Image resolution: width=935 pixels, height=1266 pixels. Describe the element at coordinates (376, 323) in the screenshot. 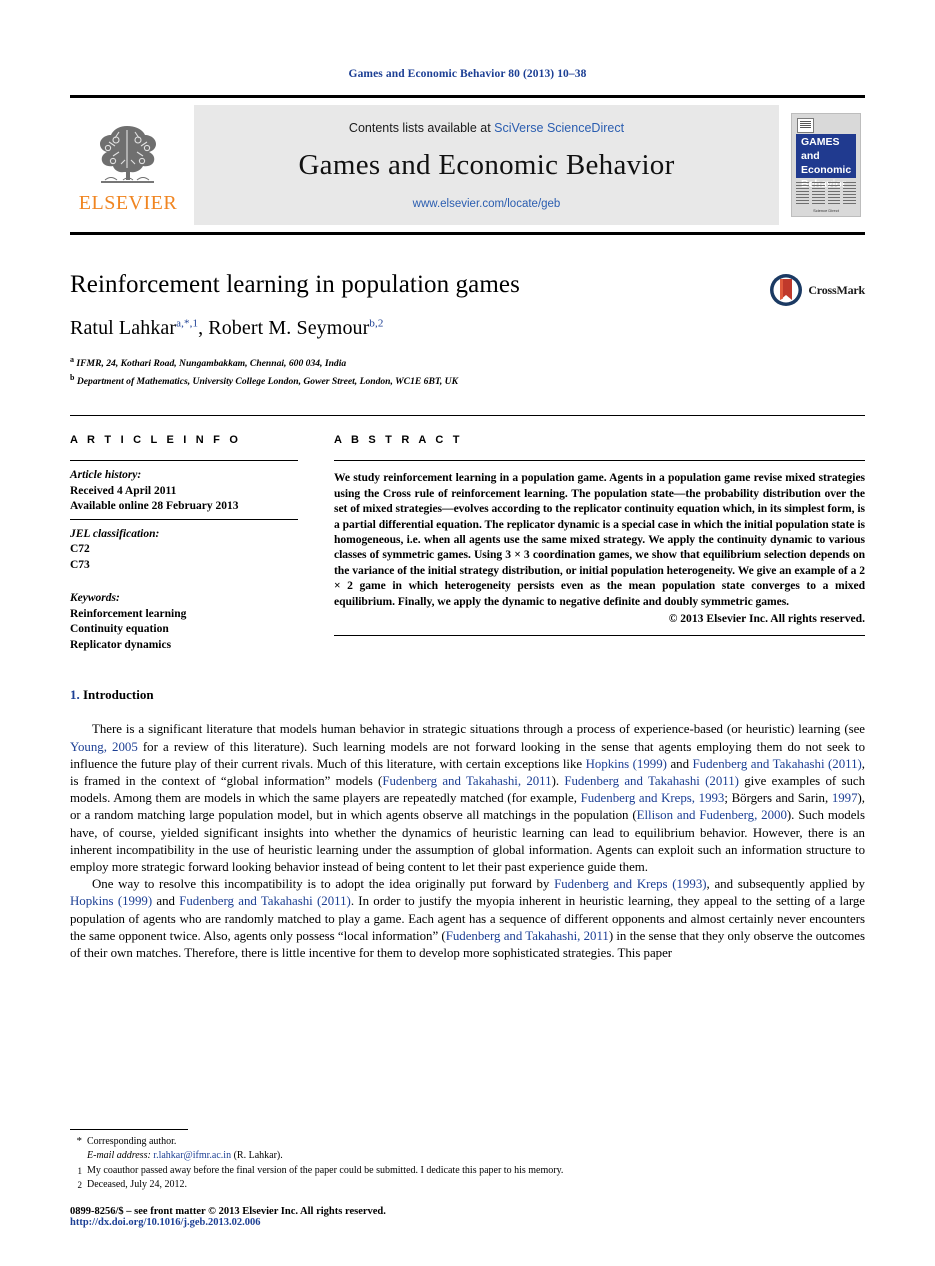

I see `author-2-marks: b,2` at that location.